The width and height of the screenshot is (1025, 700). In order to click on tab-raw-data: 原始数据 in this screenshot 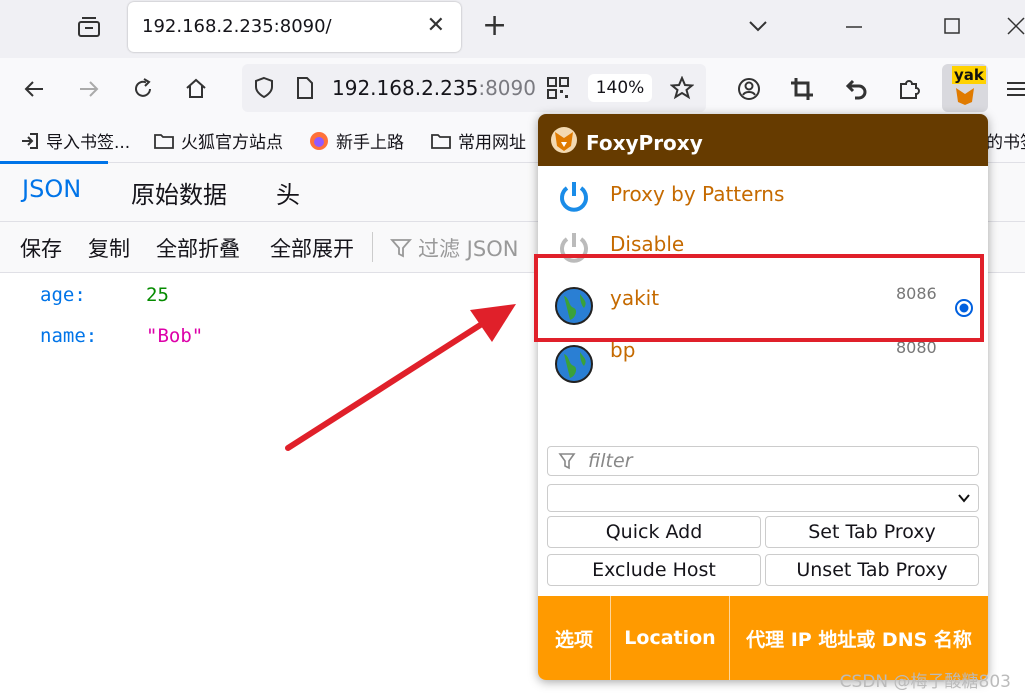, I will do `click(179, 192)`.